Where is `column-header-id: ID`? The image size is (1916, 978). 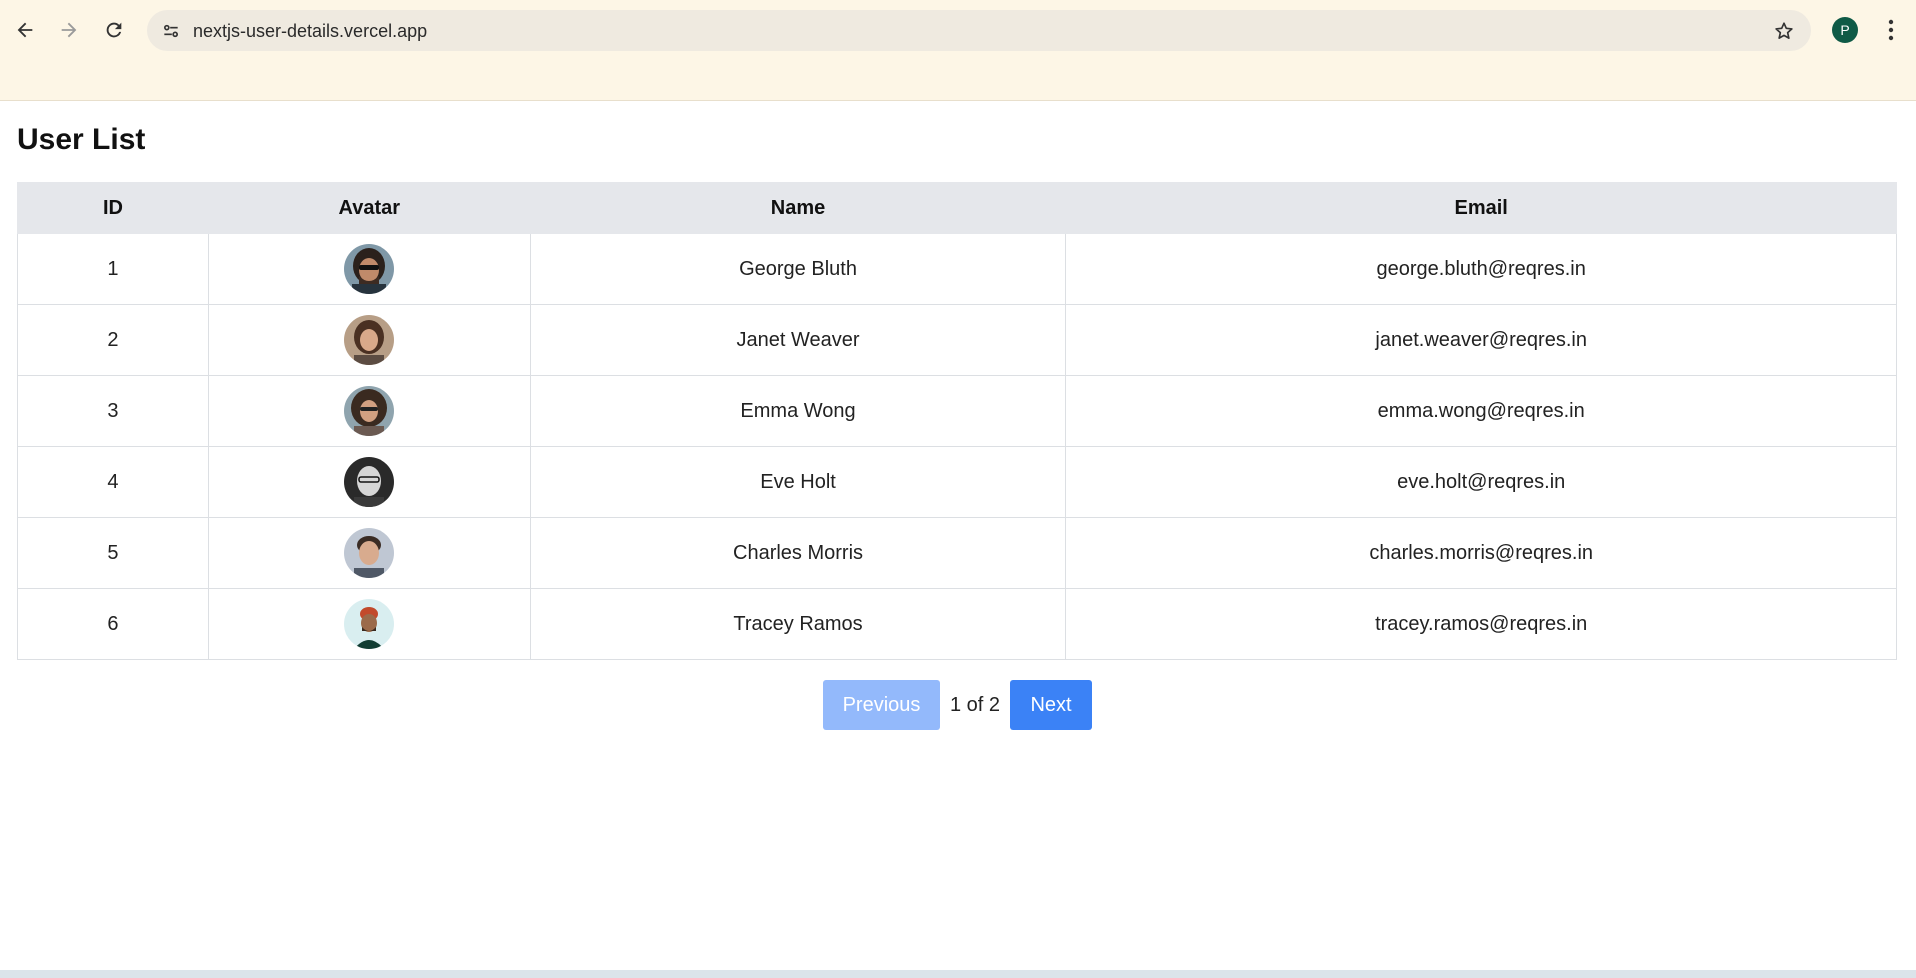
column-header-id: ID is located at coordinates (113, 208).